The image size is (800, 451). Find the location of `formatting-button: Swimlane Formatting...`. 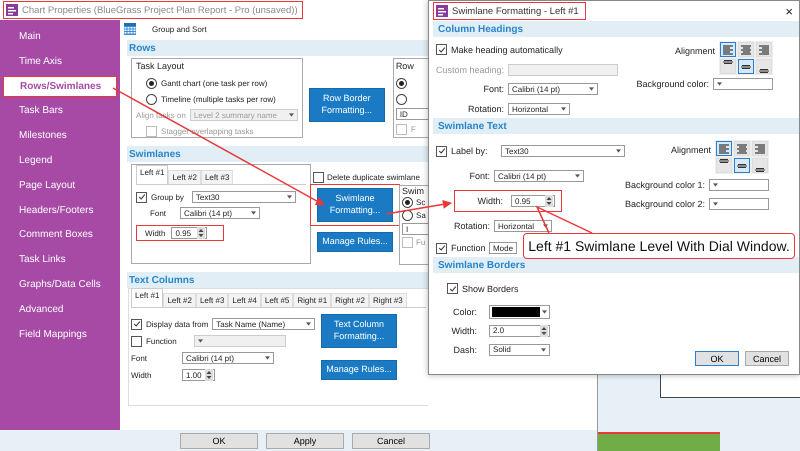

formatting-button: Swimlane Formatting... is located at coordinates (355, 205).